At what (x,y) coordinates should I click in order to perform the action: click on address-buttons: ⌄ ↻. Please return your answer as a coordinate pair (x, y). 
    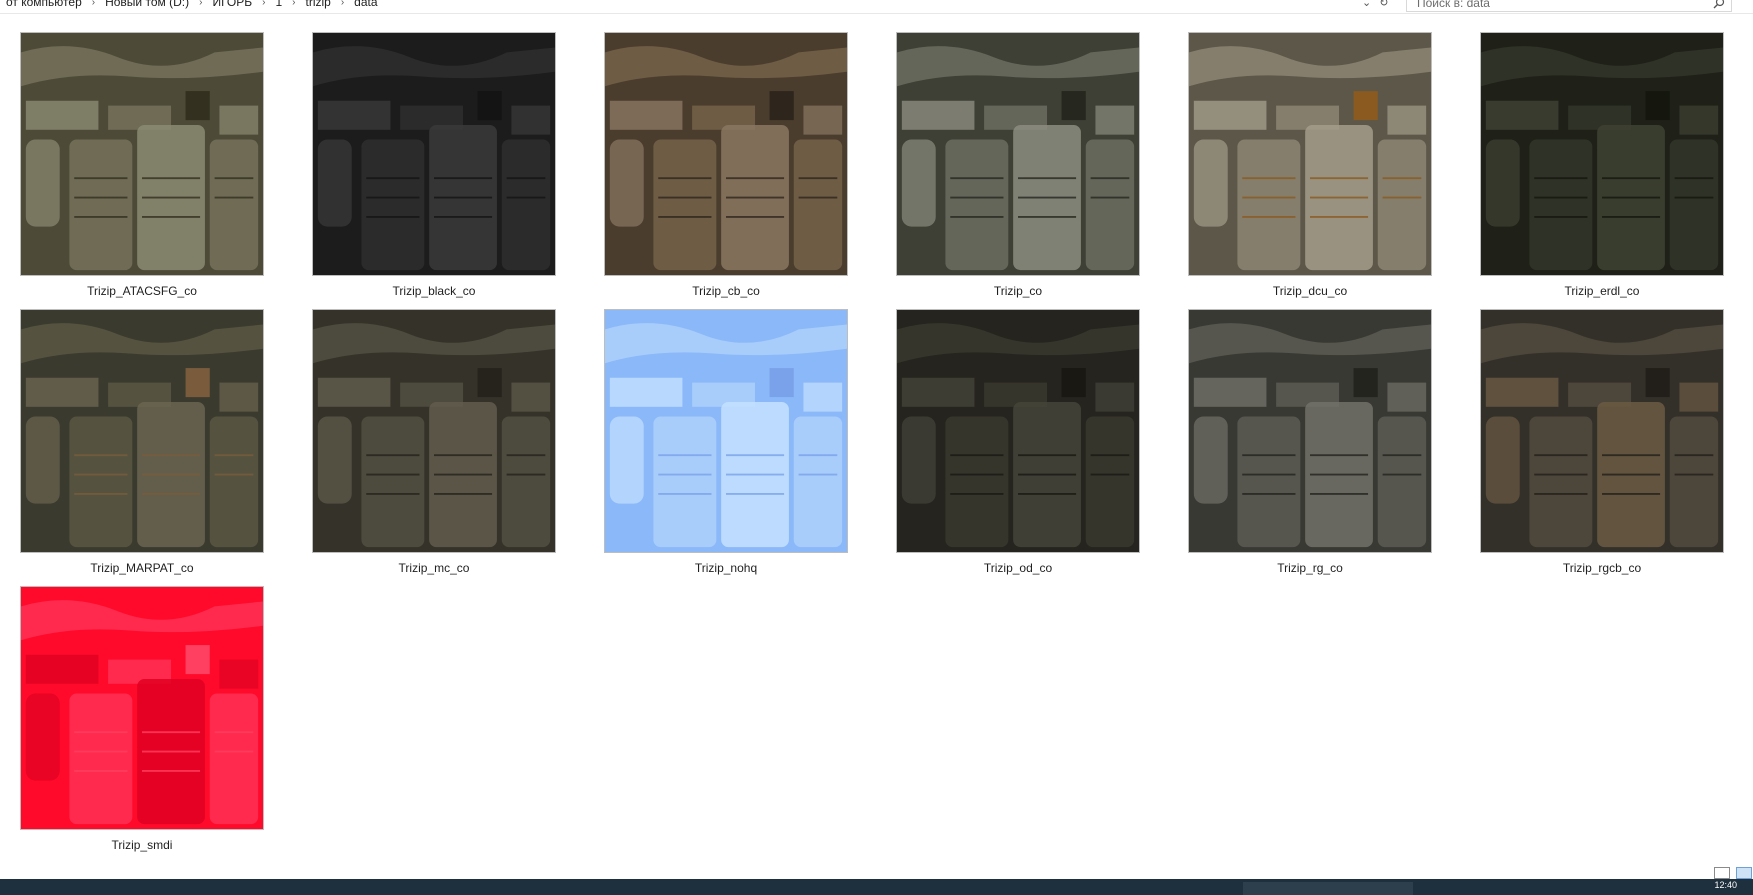
    Looking at the image, I should click on (1375, 4).